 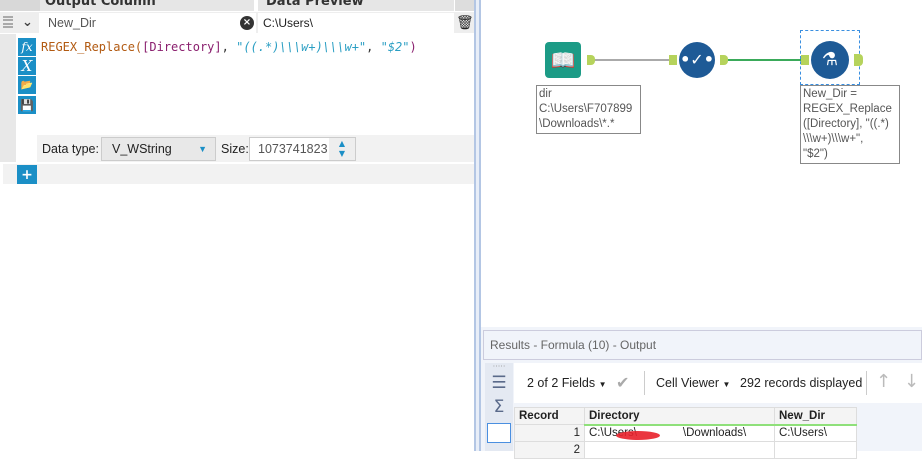 What do you see at coordinates (577, 124) in the screenshot?
I see `annotation-line: \Downloads\*.*` at bounding box center [577, 124].